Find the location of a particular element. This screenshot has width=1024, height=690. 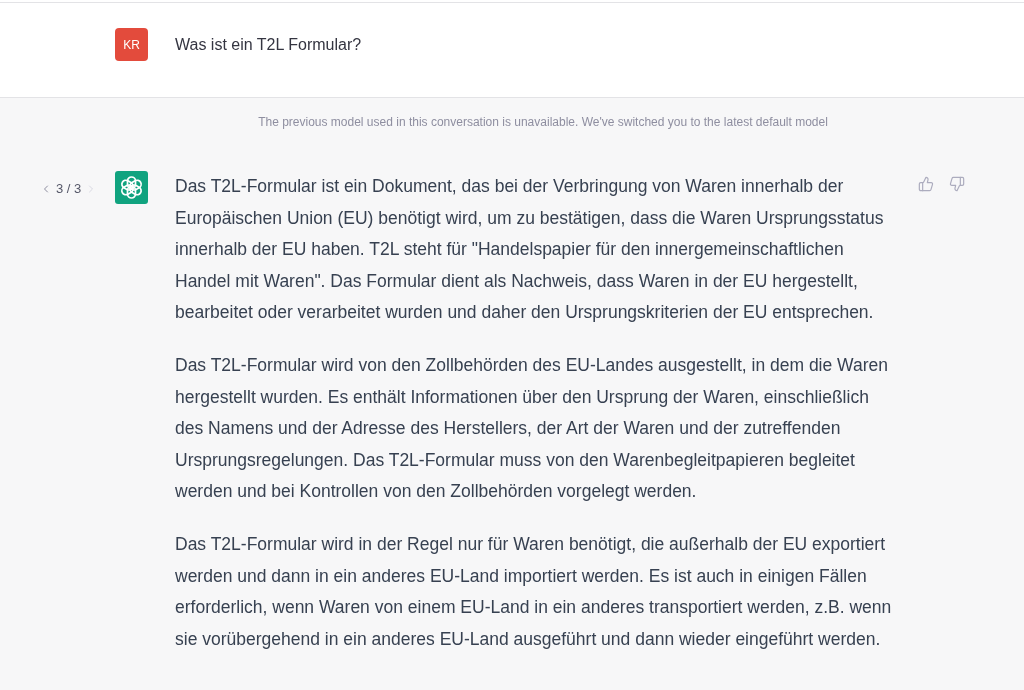

thumbs-down-button is located at coordinates (957, 184).